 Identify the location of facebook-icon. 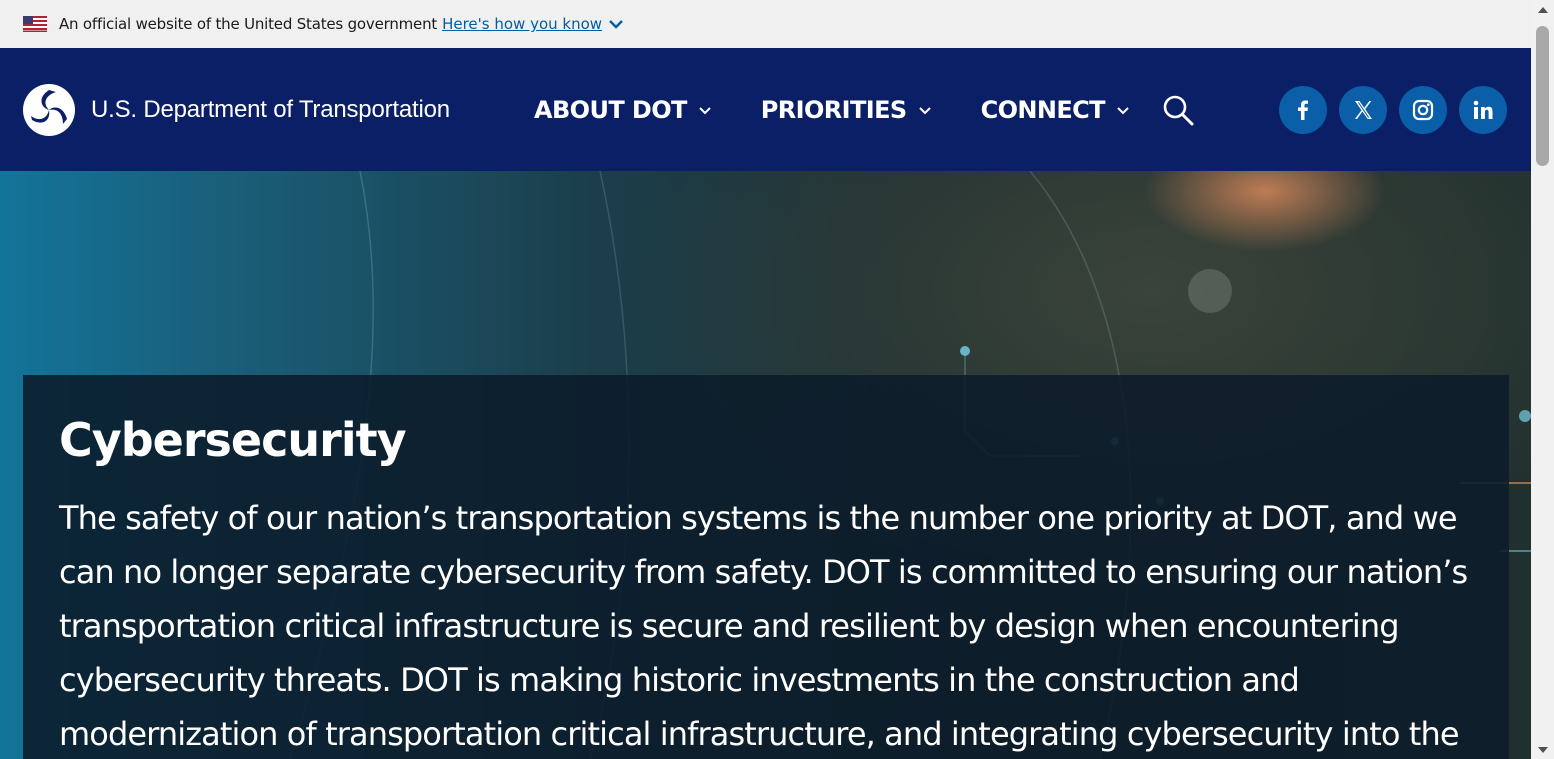
(1303, 110).